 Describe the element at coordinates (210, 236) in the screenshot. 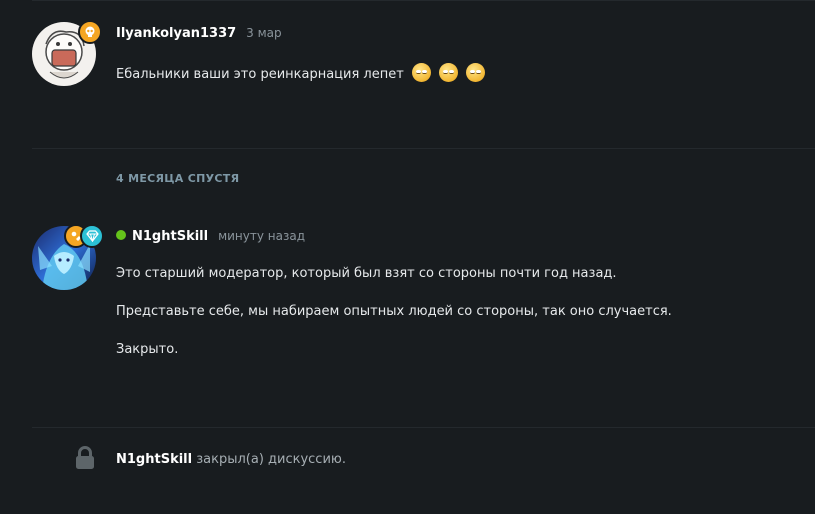

I see `post-2-header: N1ghtSkill минуту назад` at that location.